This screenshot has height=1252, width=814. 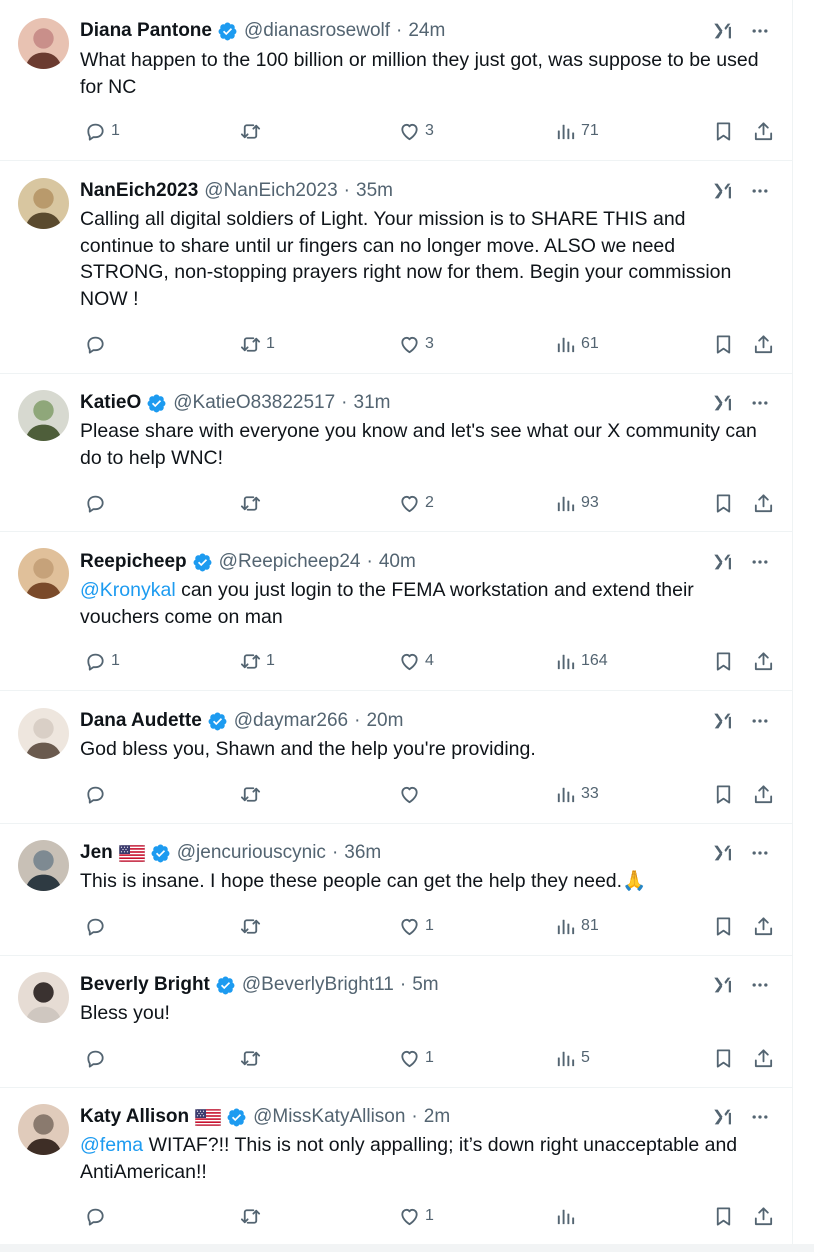 What do you see at coordinates (329, 1117) in the screenshot?
I see `user-handle: @MissKatyAllison` at bounding box center [329, 1117].